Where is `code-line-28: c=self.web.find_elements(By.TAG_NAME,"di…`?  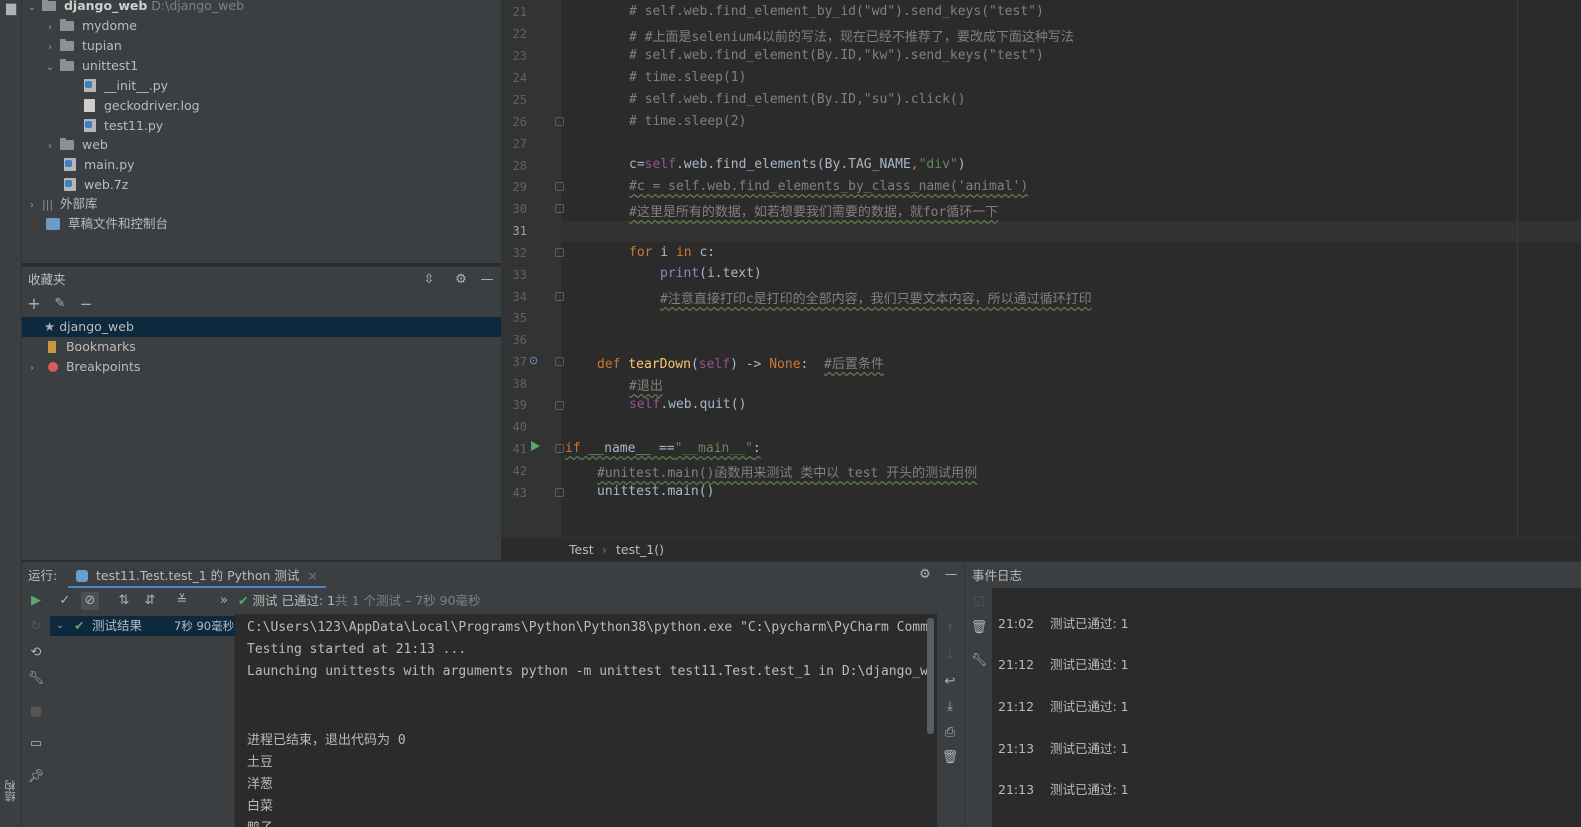 code-line-28: c=self.web.find_elements(By.TAG_NAME,"di… is located at coordinates (797, 164).